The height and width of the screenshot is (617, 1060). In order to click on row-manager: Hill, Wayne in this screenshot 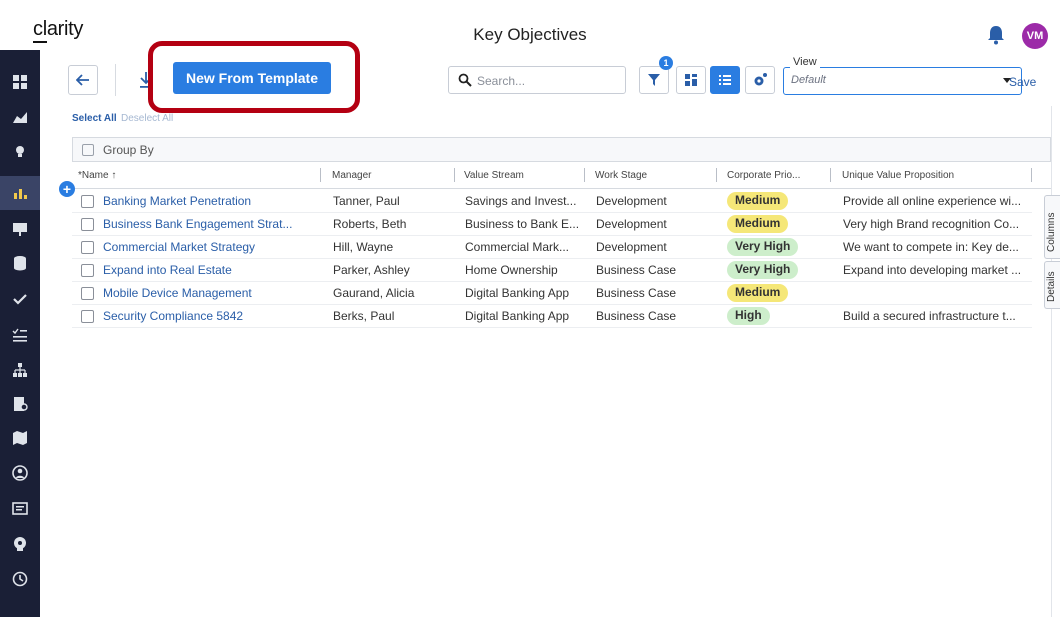, I will do `click(363, 247)`.